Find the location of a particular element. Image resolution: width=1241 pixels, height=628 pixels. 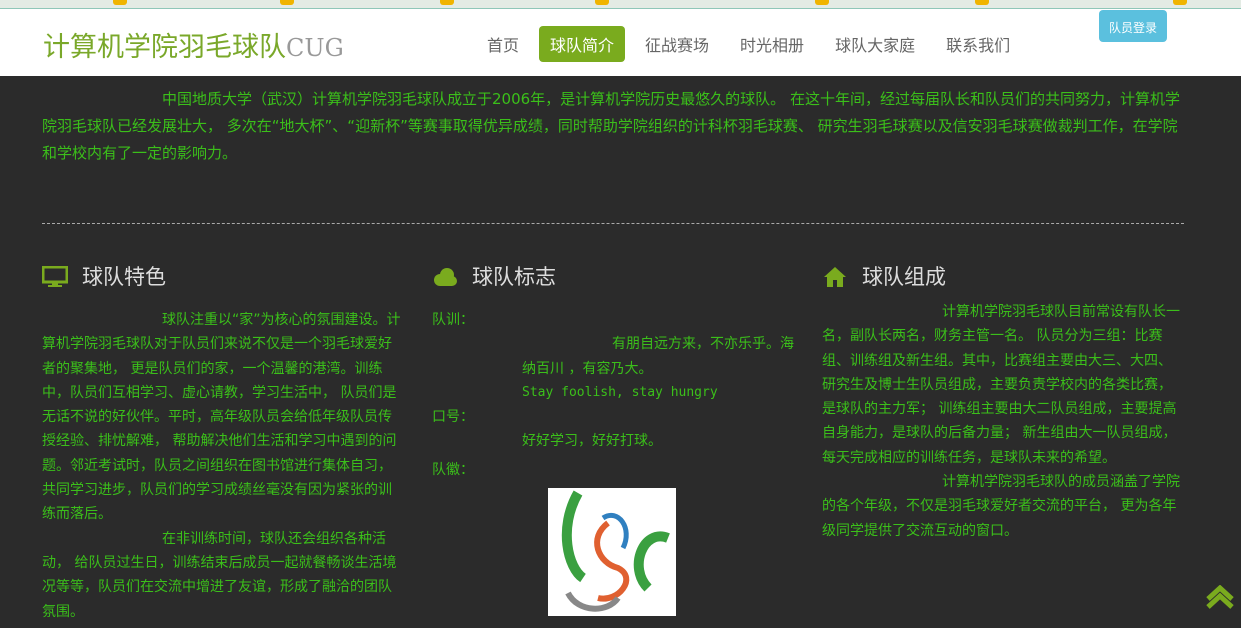

badge-label: 队徽： is located at coordinates (453, 469).